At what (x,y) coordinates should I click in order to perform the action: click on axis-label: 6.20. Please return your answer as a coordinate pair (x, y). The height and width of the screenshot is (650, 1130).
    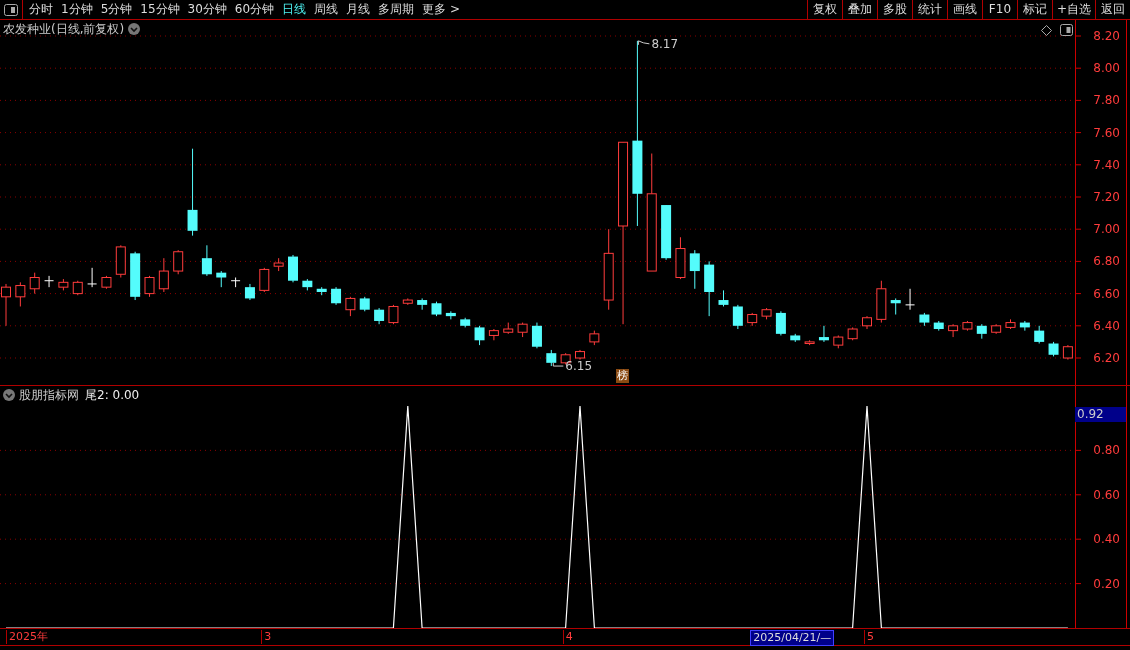
    Looking at the image, I should click on (1106, 358).